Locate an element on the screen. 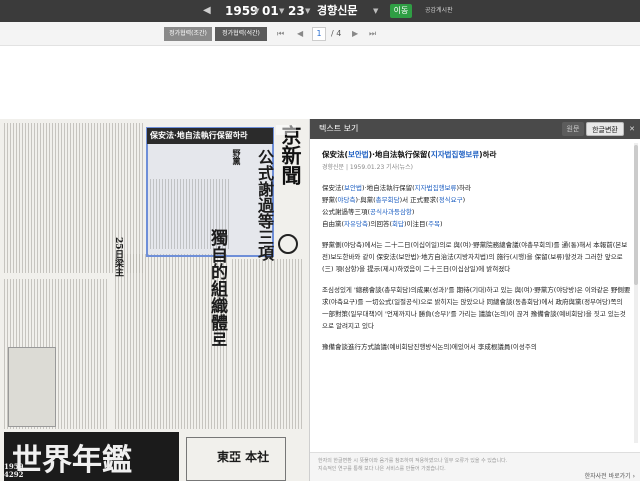 This screenshot has height=481, width=640. month-caret-icon: ▼ is located at coordinates (281, 11).